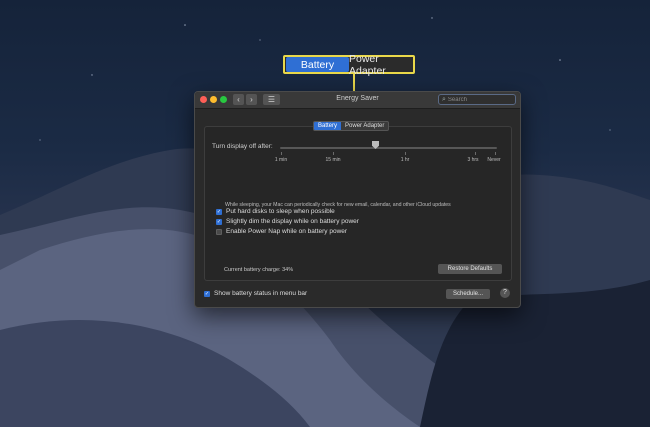 The image size is (650, 427). I want to click on tick-label-3hrs: 3 hrs, so click(473, 160).